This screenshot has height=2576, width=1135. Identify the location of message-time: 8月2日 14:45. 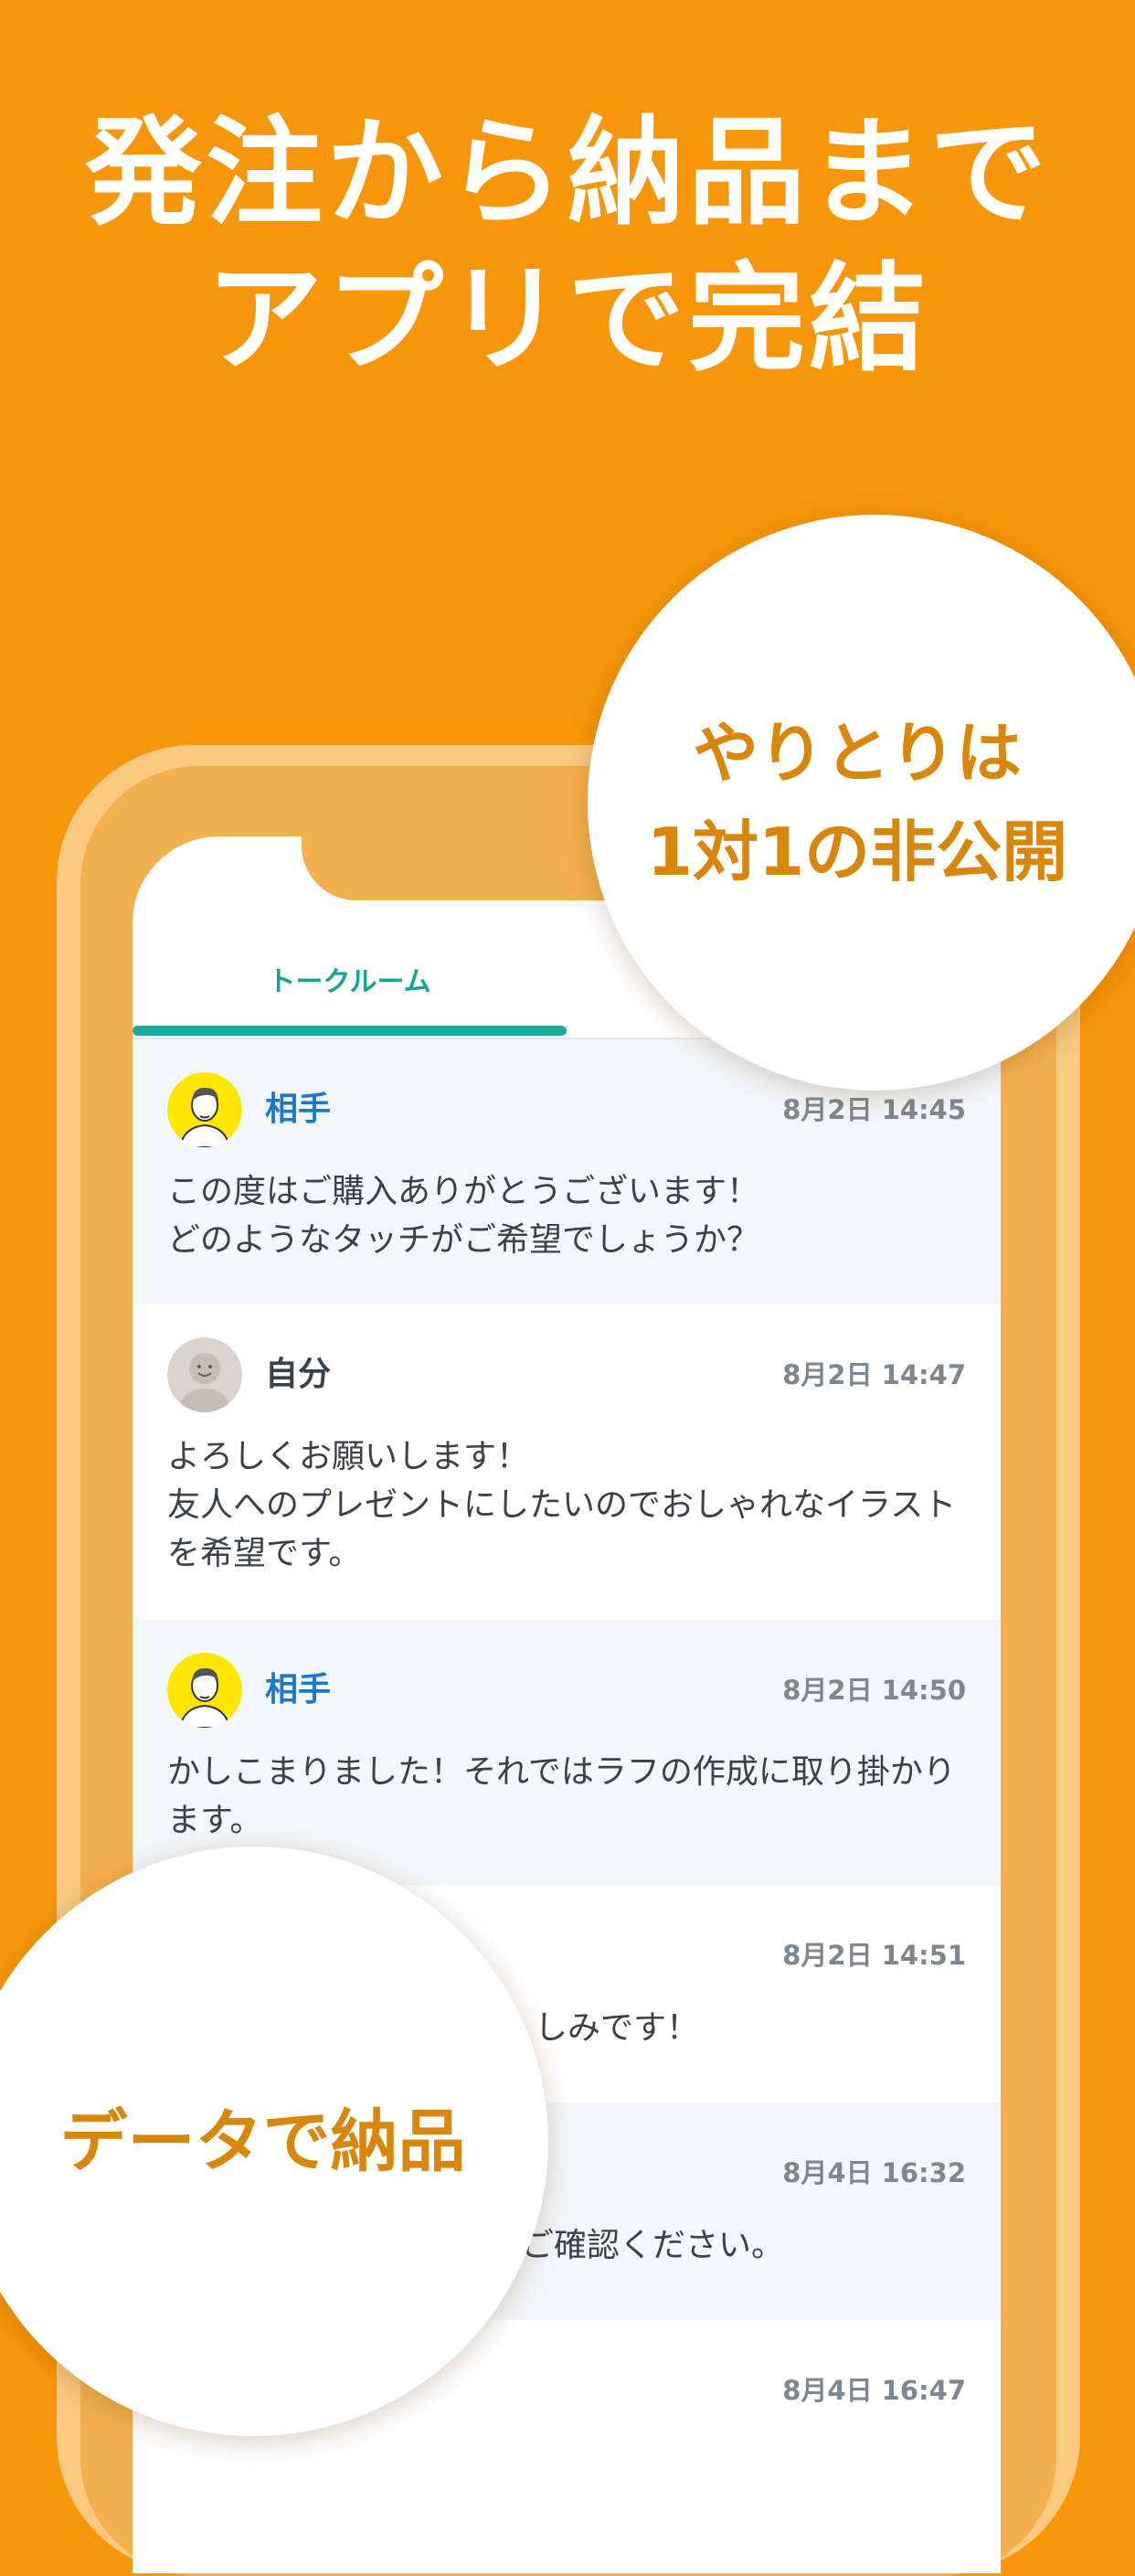
(874, 1110).